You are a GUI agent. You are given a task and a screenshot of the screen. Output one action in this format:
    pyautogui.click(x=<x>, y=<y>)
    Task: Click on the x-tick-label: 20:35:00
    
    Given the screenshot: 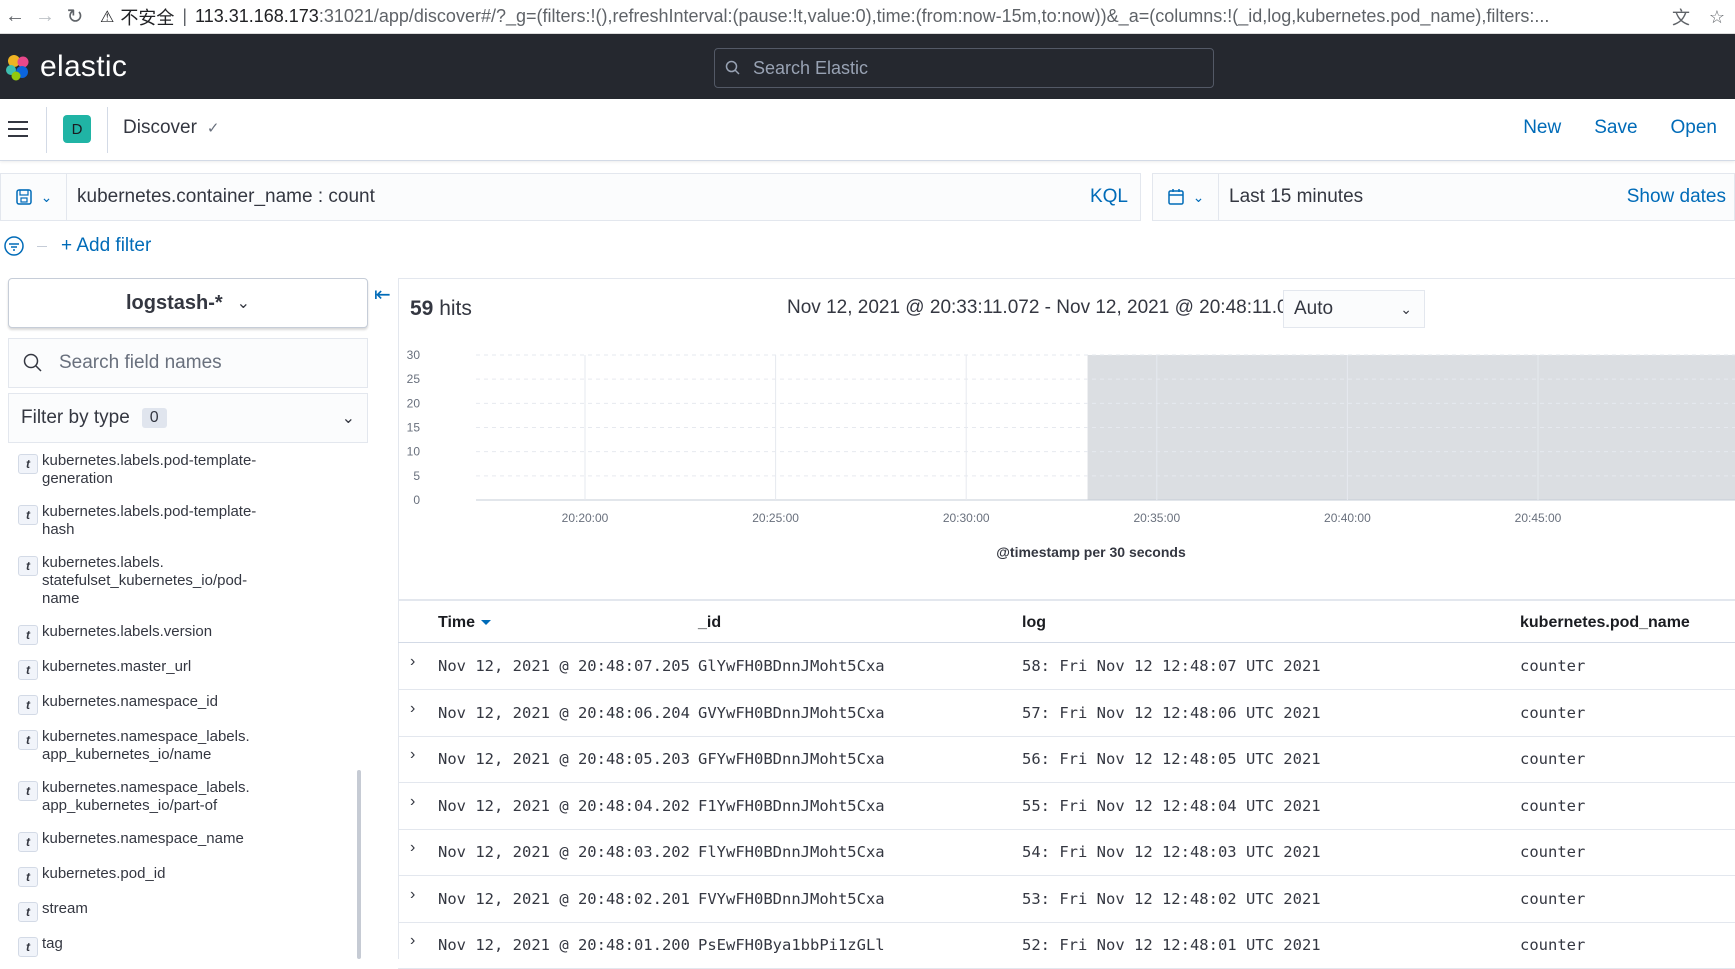 What is the action you would take?
    pyautogui.click(x=1156, y=518)
    